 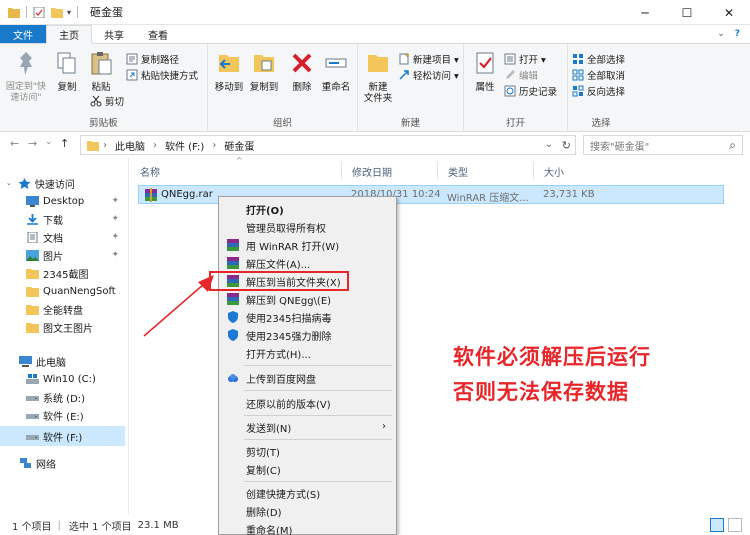 I want to click on nav-this-pc: 此电脑, so click(x=62, y=361).